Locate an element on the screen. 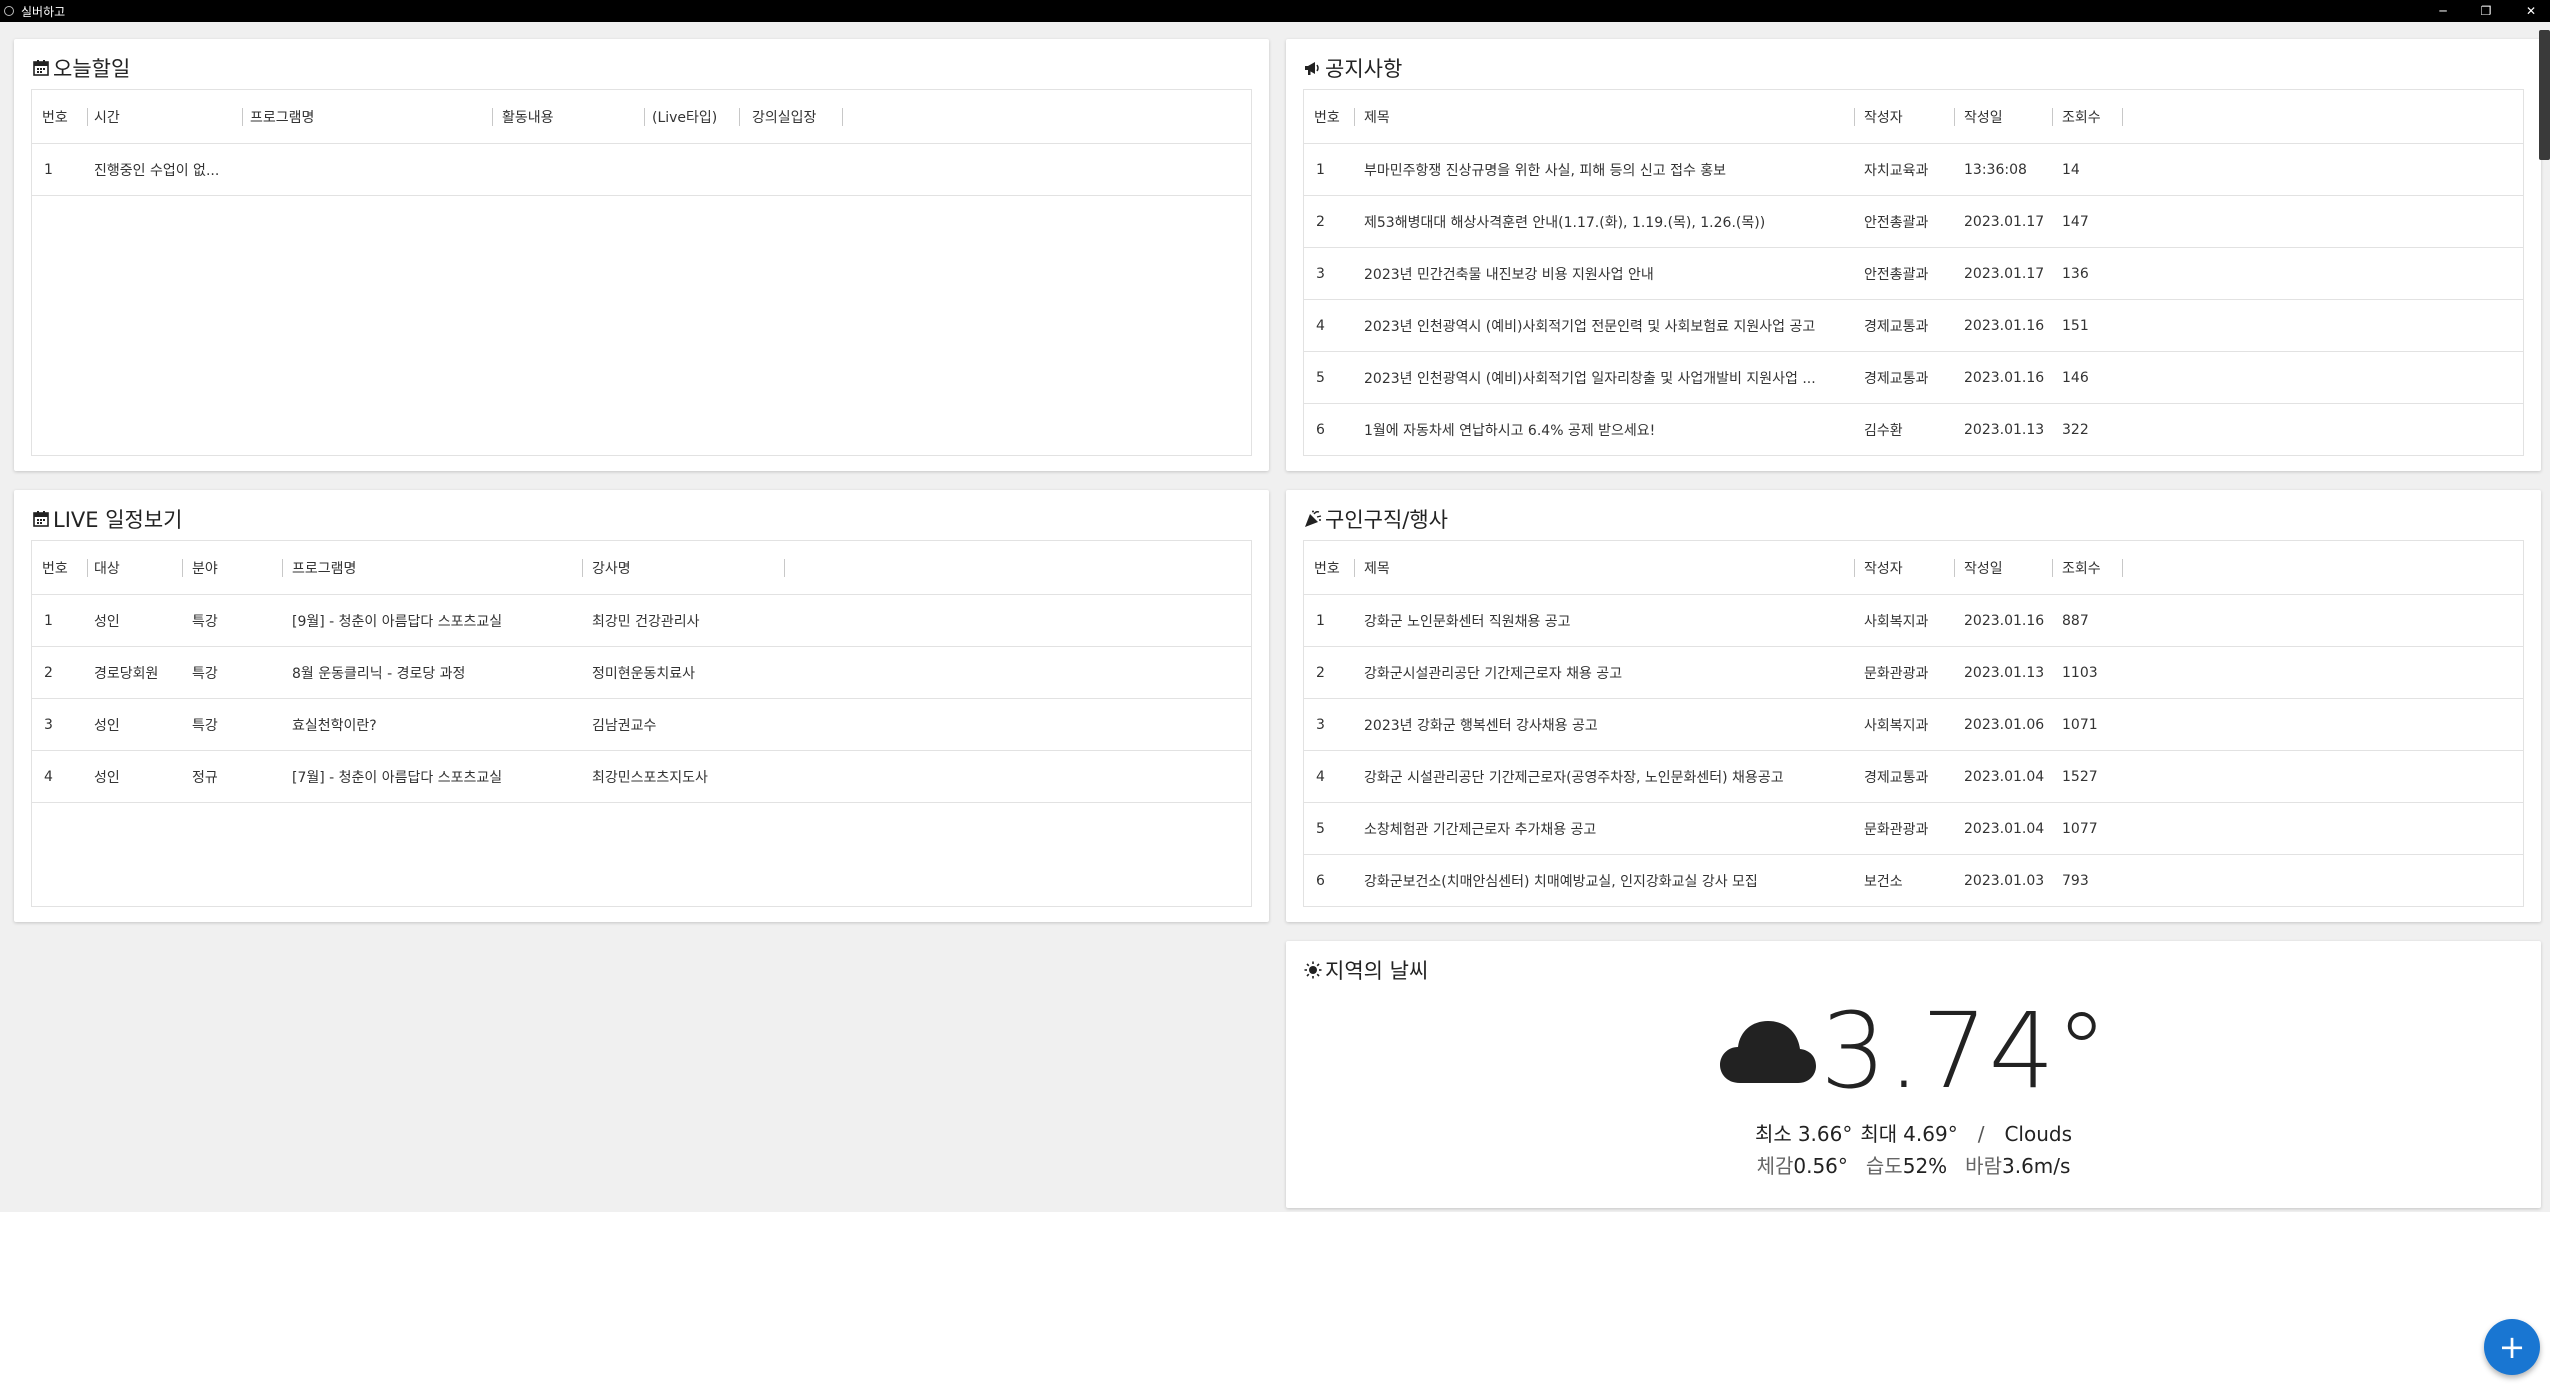 The image size is (2550, 1388). cell-program: 효실천학이란? is located at coordinates (334, 725).